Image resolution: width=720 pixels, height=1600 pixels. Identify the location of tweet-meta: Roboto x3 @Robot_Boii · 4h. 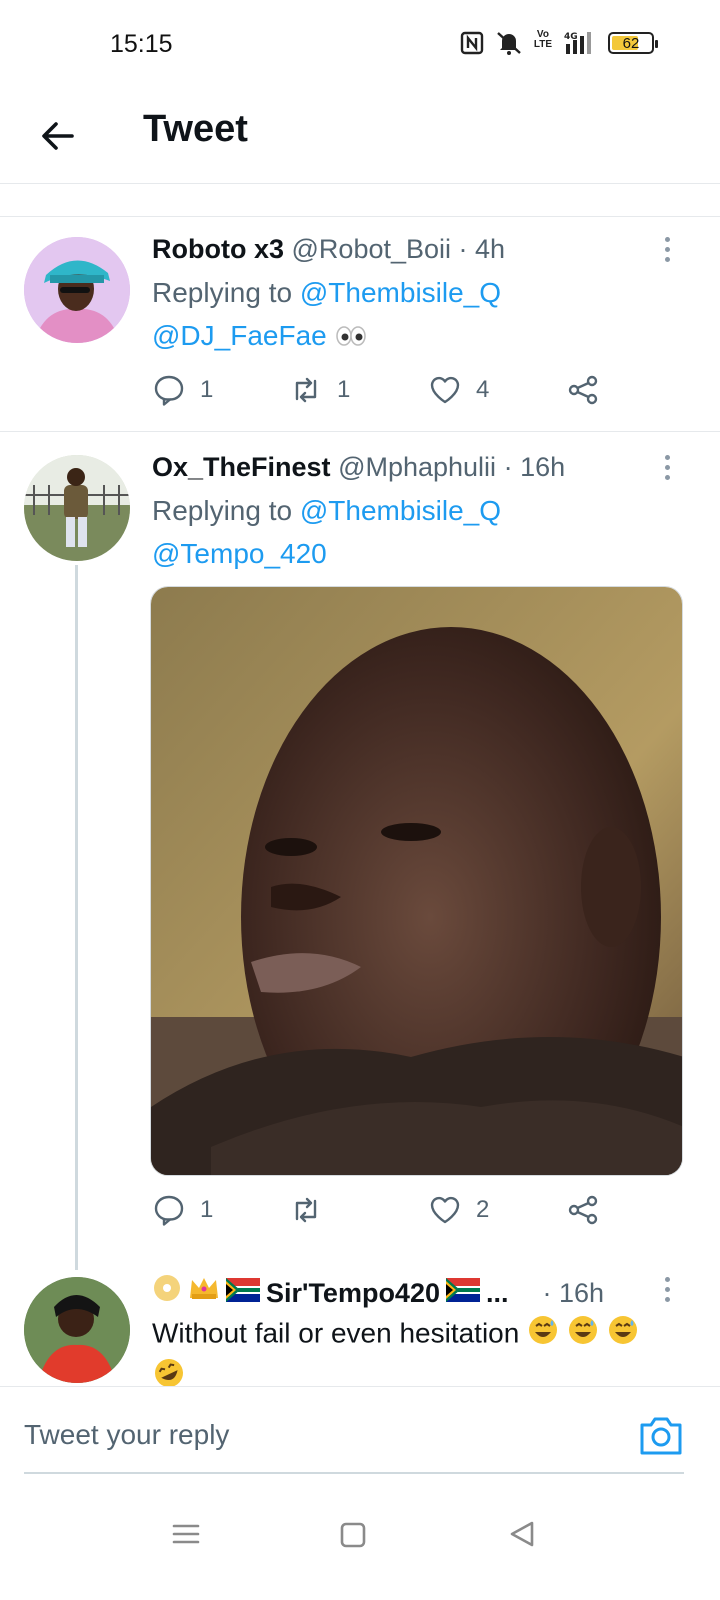
(419, 249).